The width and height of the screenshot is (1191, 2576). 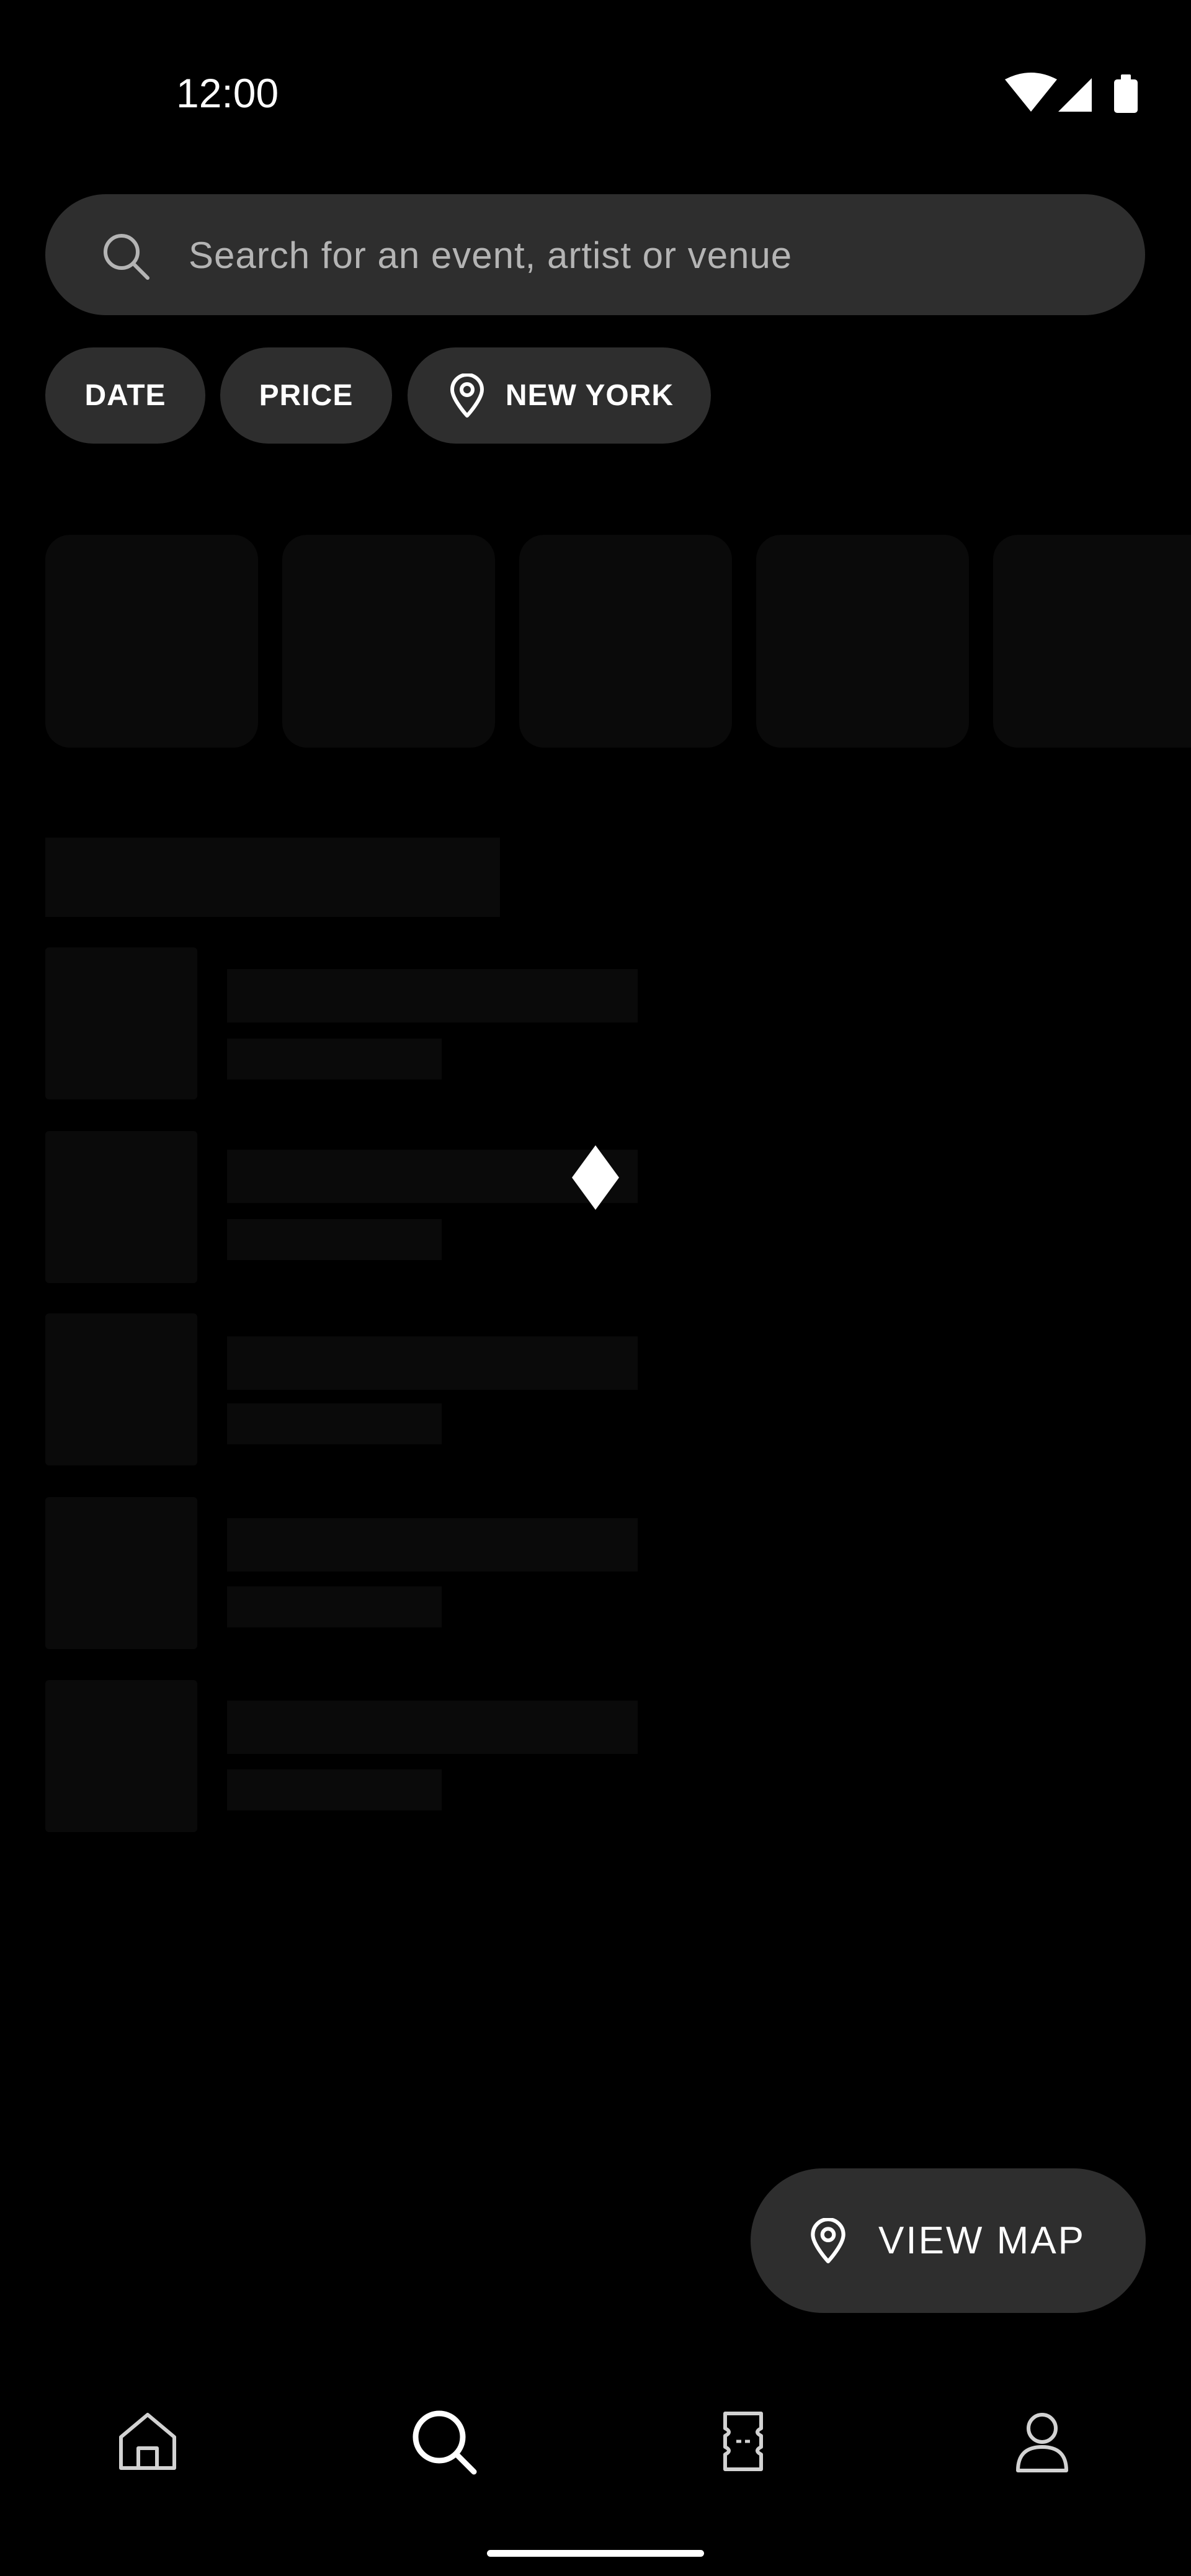 What do you see at coordinates (595, 1177) in the screenshot?
I see `diamond-loading-spinner` at bounding box center [595, 1177].